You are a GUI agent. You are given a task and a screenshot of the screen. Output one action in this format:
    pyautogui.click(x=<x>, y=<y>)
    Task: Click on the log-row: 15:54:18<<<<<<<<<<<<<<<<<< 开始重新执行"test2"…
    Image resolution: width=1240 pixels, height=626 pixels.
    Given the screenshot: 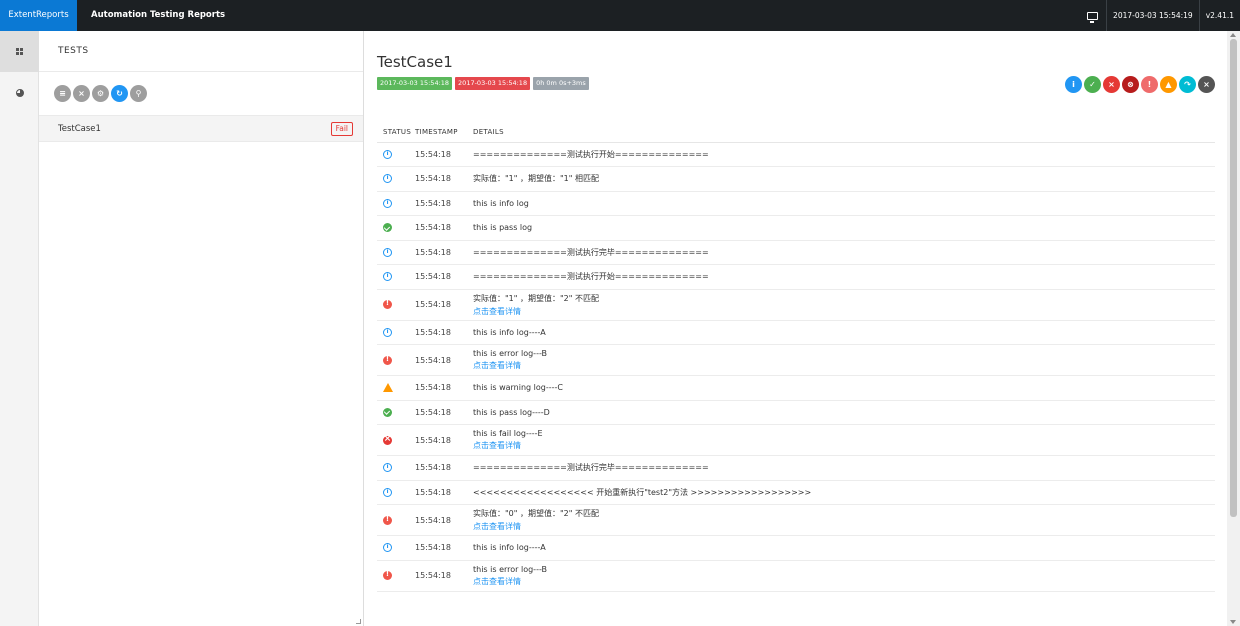 What is the action you would take?
    pyautogui.click(x=796, y=492)
    